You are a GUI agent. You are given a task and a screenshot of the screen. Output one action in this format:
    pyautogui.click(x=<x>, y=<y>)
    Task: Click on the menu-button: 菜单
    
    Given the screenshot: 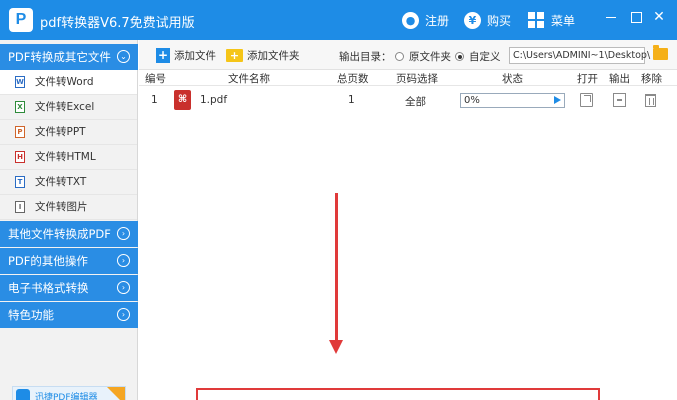 What is the action you would take?
    pyautogui.click(x=551, y=20)
    